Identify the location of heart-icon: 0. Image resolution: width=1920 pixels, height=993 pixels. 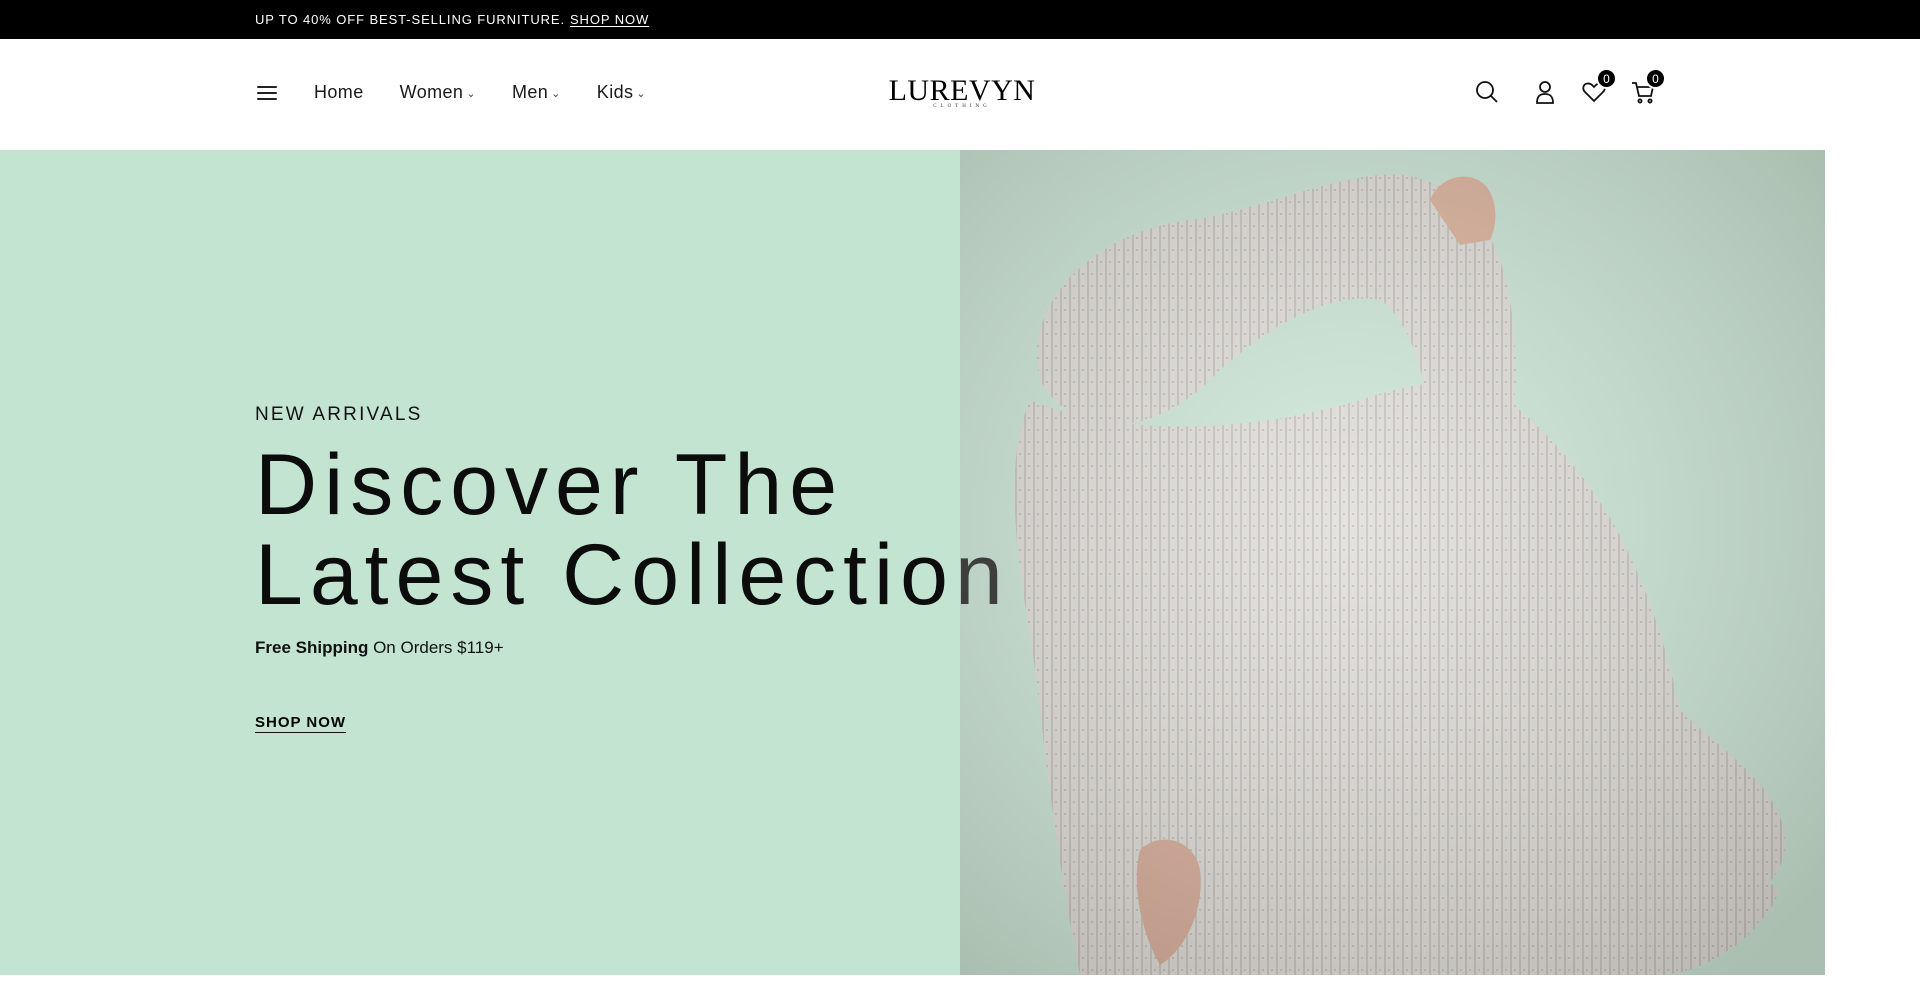
(1599, 86).